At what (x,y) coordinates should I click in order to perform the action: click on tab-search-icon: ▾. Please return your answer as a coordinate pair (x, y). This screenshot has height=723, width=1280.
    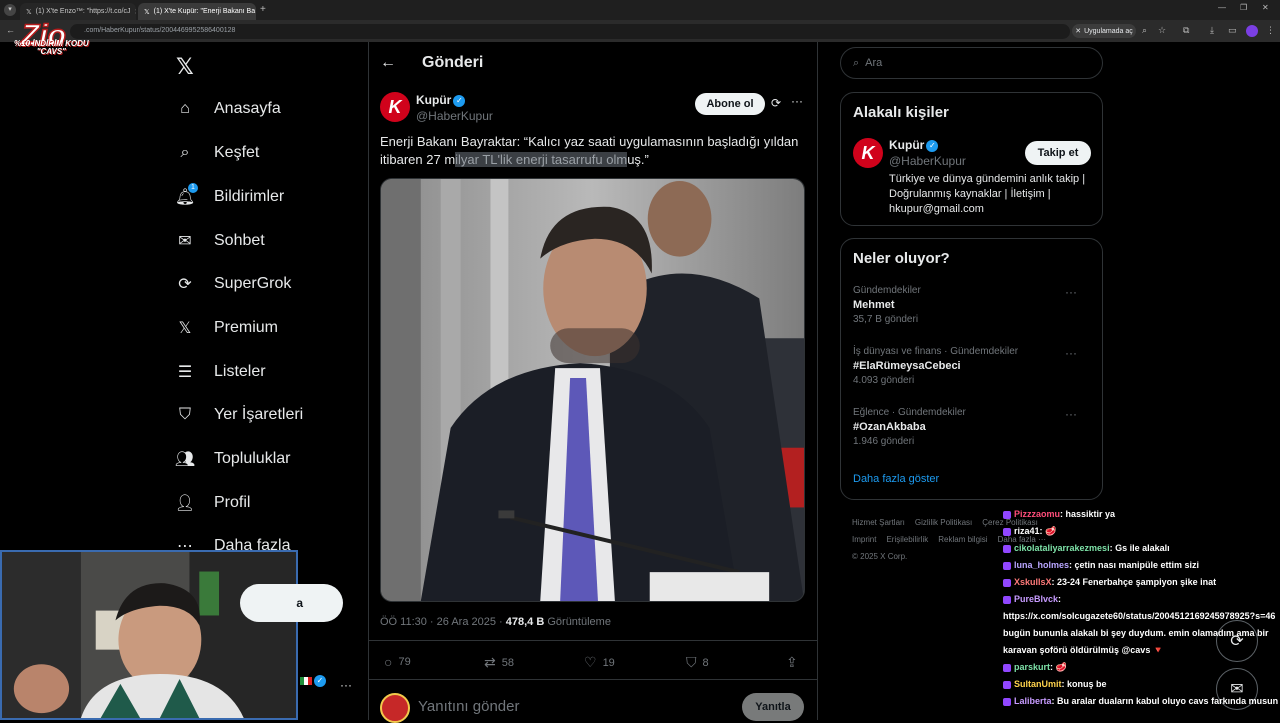
    Looking at the image, I should click on (10, 10).